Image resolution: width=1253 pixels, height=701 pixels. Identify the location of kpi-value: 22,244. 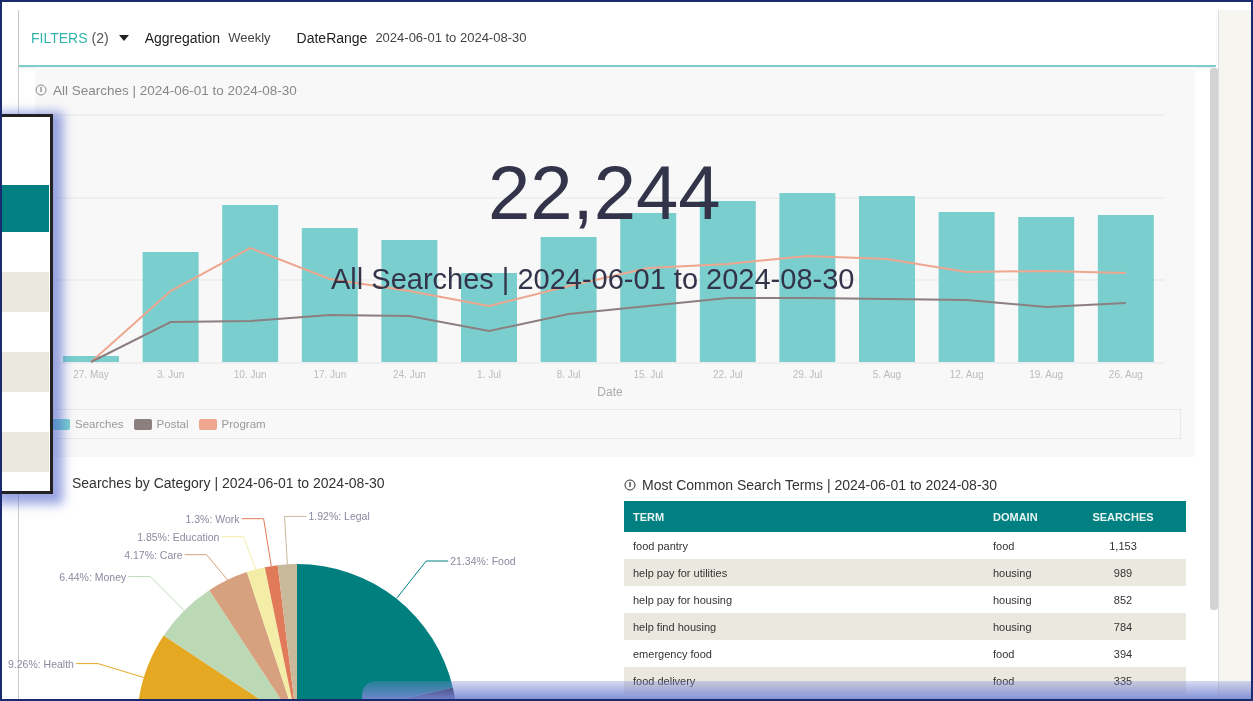
(604, 193).